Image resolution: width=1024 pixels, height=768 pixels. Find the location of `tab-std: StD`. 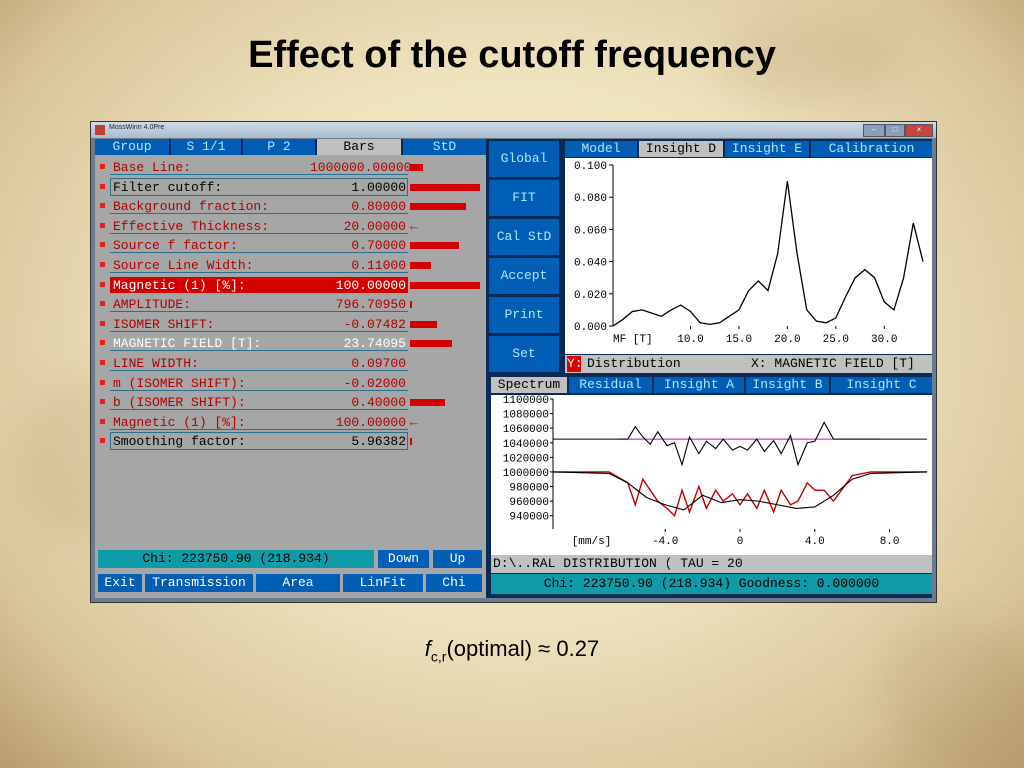

tab-std: StD is located at coordinates (444, 147).